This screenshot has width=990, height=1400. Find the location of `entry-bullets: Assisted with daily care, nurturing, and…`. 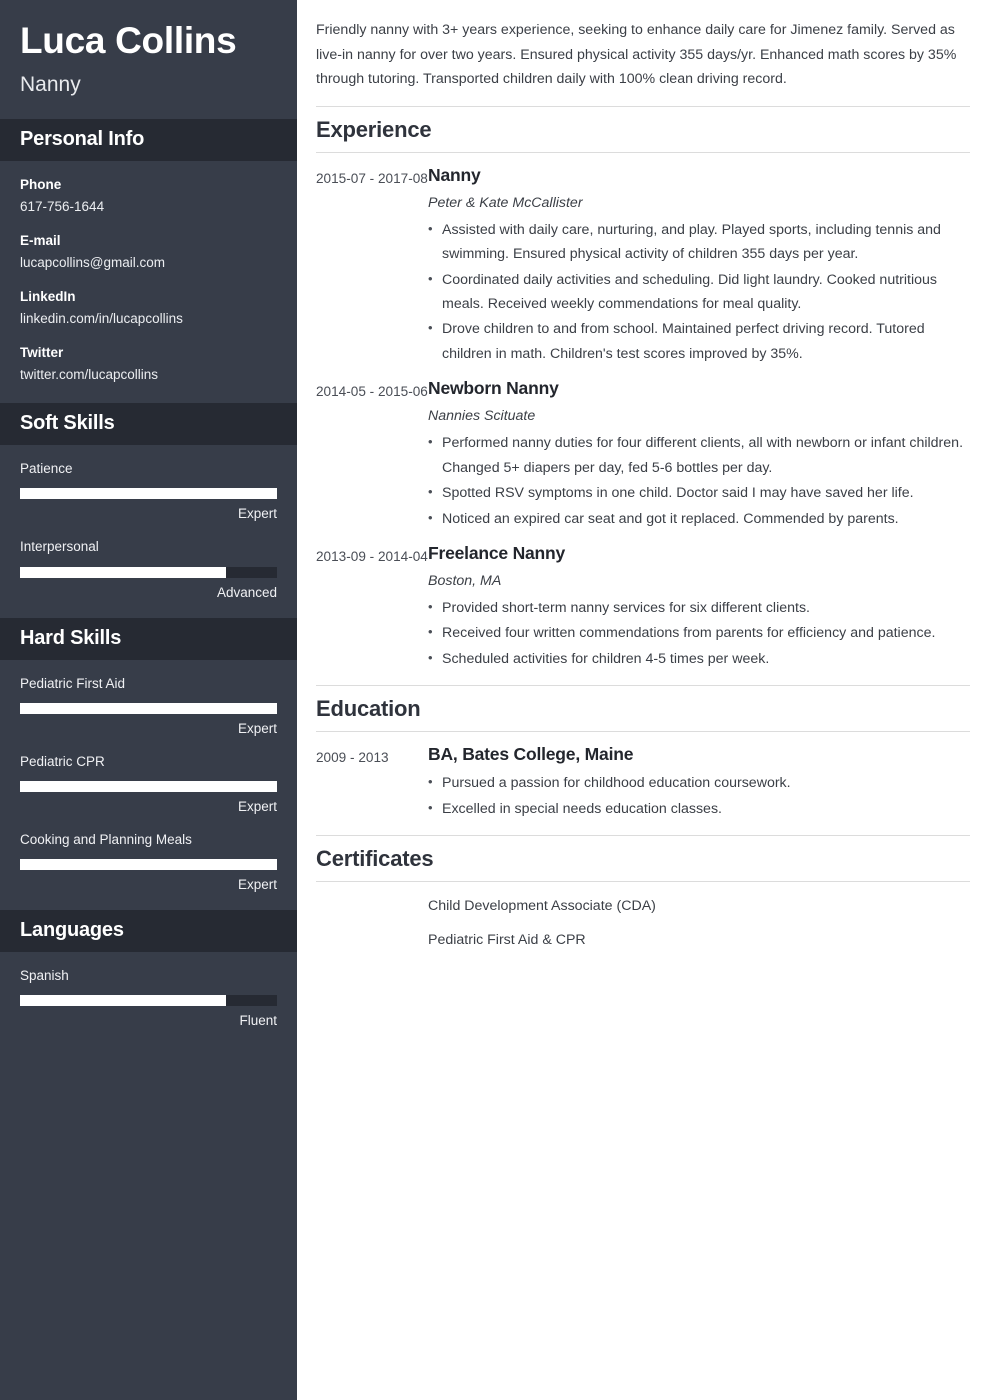

entry-bullets: Assisted with daily care, nurturing, and… is located at coordinates (698, 292).